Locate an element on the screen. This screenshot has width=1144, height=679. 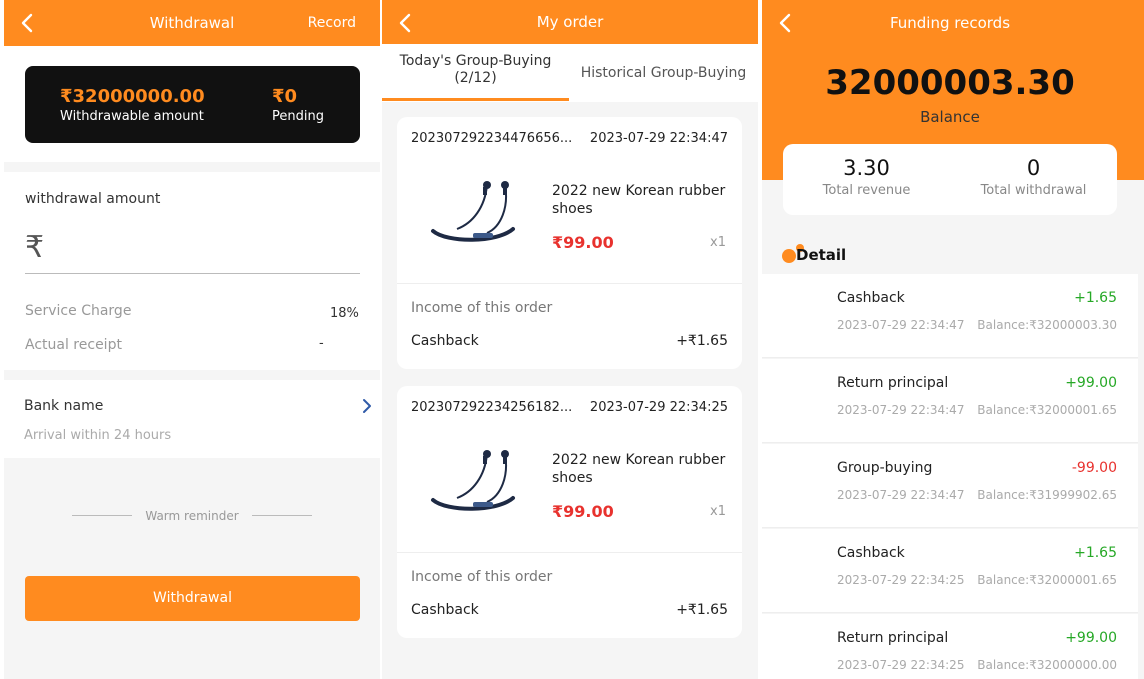
tab-todays-group-buying: Today's Group-Buying (2/12) is located at coordinates (475, 73).